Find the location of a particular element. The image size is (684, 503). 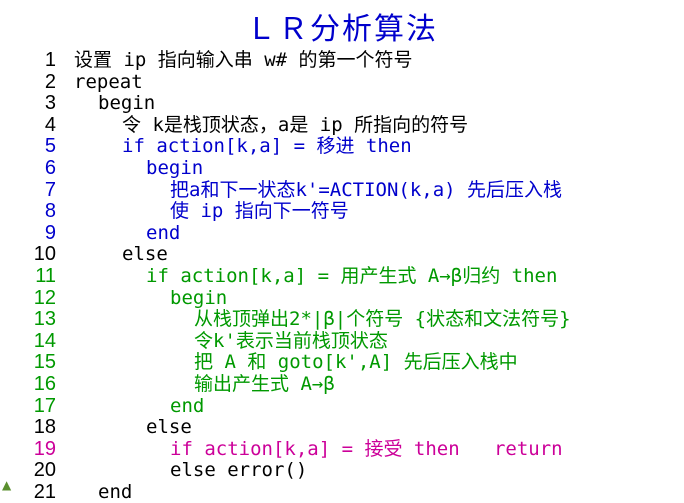

line-number: 20 is located at coordinates (44, 470).